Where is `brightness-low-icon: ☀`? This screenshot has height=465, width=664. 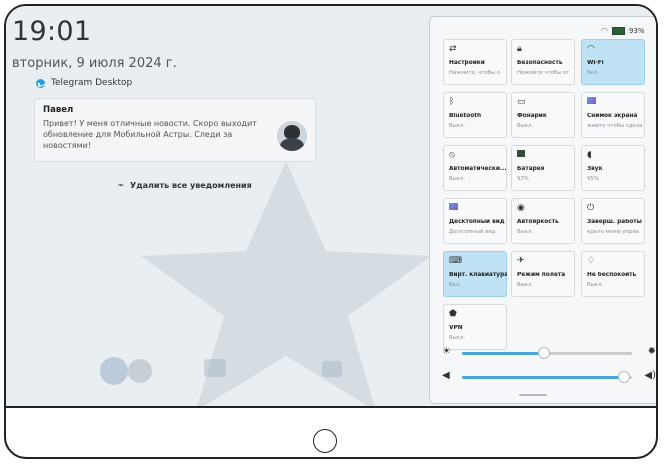 brightness-low-icon: ☀ is located at coordinates (446, 351).